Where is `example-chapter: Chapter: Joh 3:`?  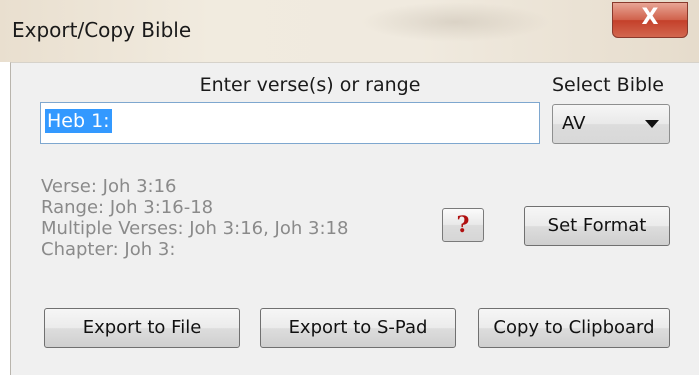 example-chapter: Chapter: Joh 3: is located at coordinates (108, 249).